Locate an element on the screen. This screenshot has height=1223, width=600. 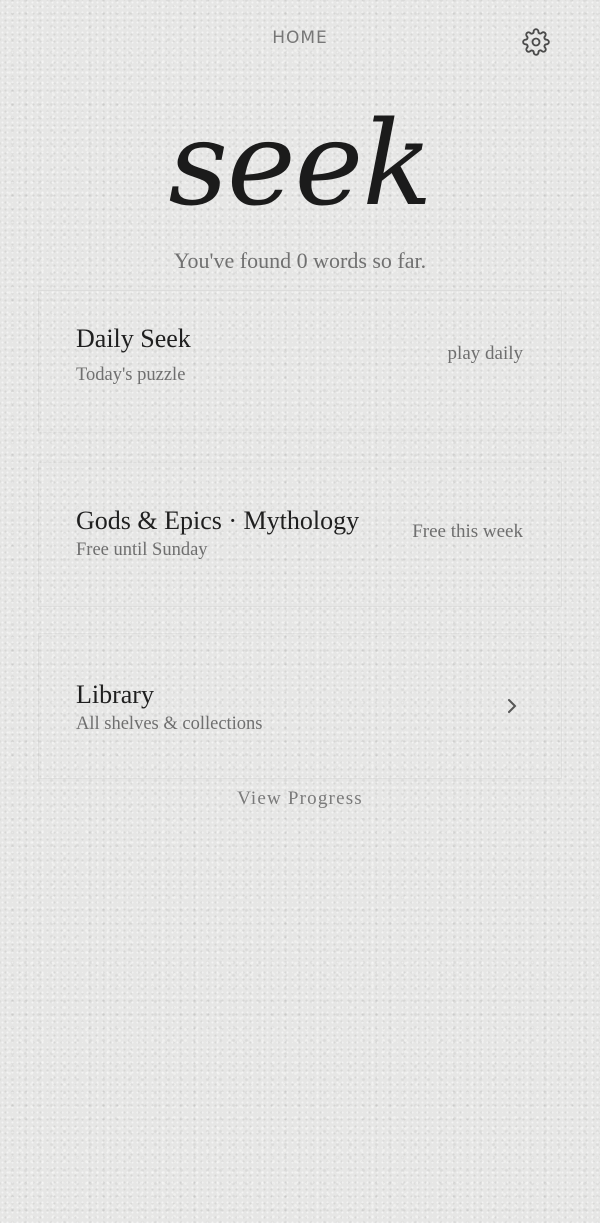
page-title: HOME is located at coordinates (300, 38).